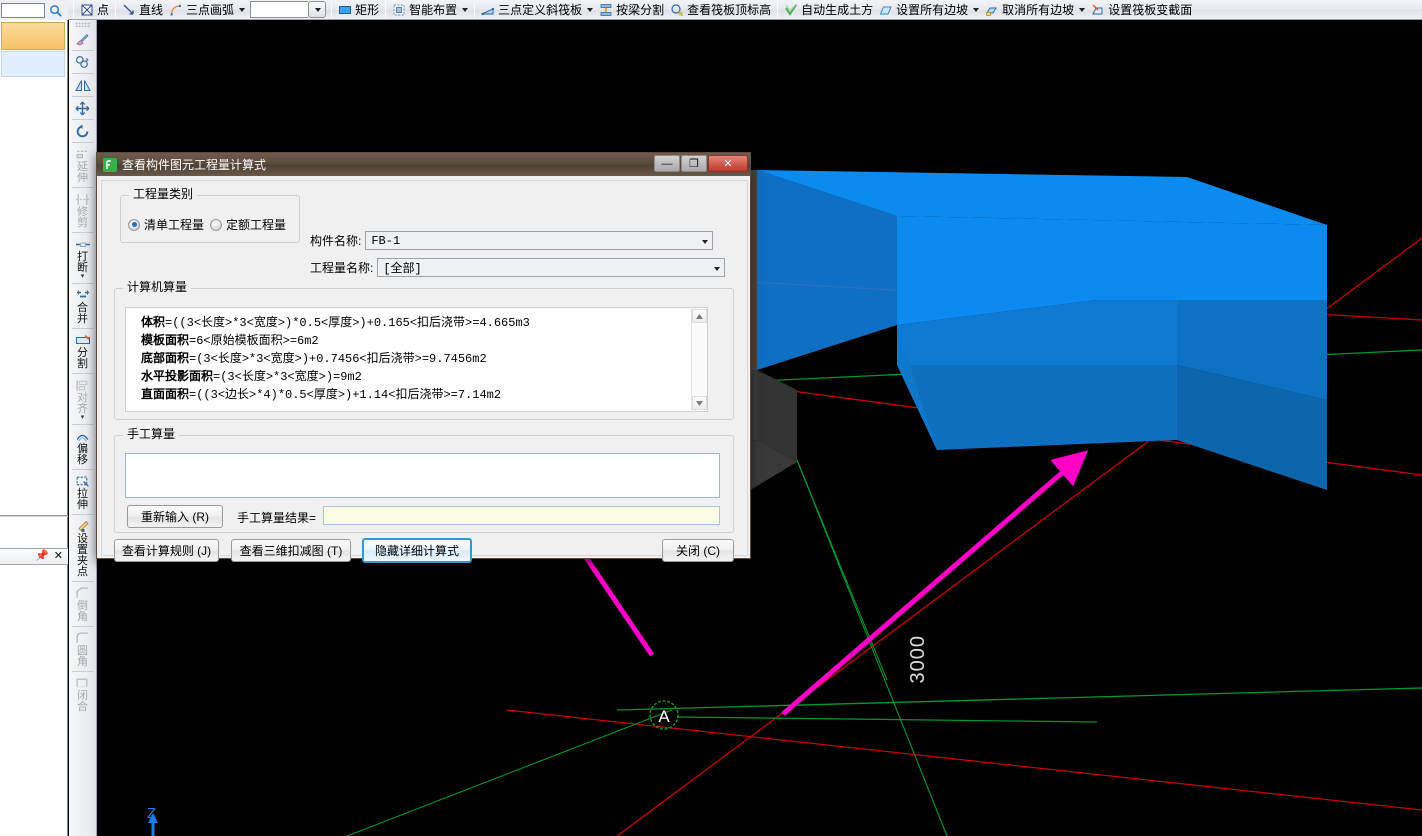 This screenshot has height=836, width=1422. I want to click on dimension-line, so click(842, 570).